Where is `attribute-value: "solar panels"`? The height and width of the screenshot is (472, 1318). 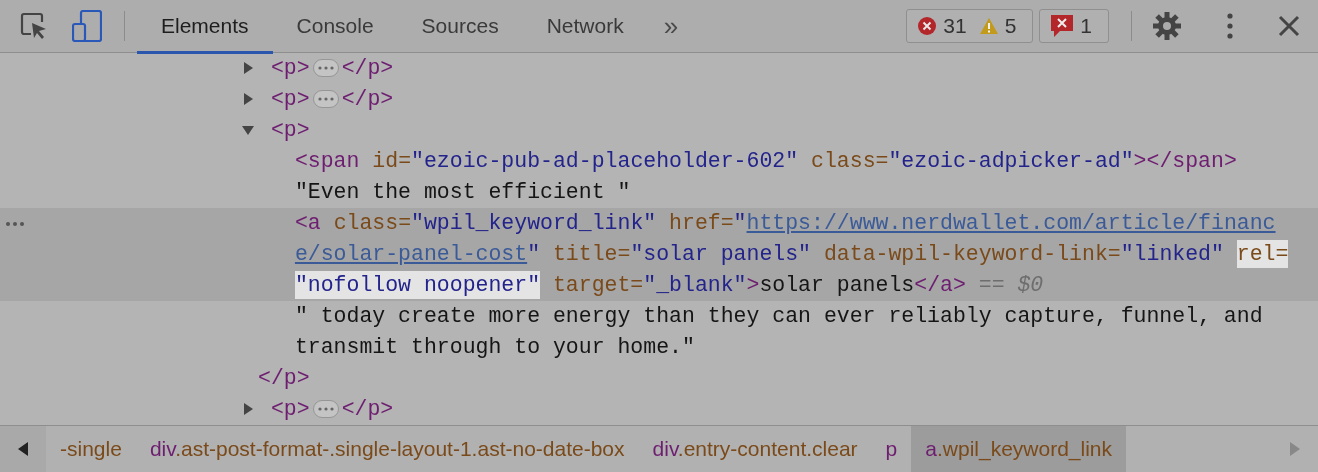 attribute-value: "solar panels" is located at coordinates (721, 254).